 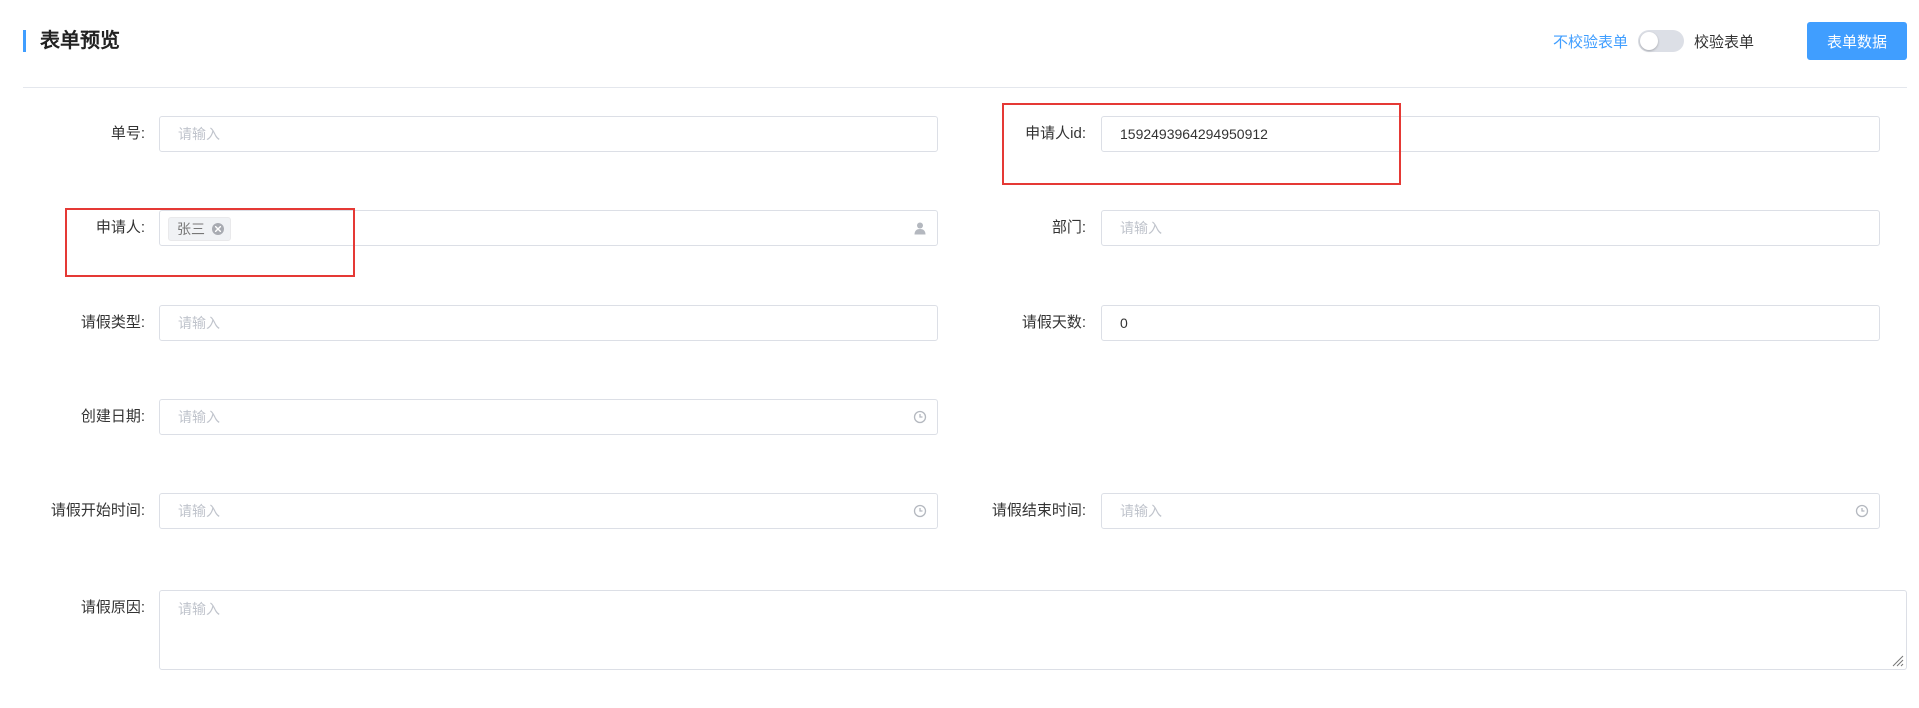 I want to click on validate-switch, so click(x=1661, y=41).